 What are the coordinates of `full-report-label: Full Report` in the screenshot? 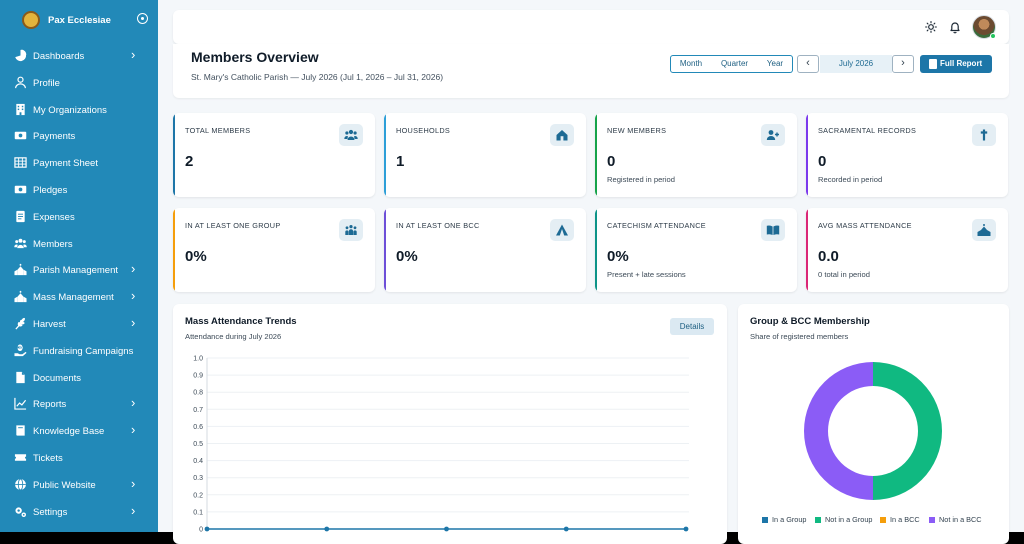 It's located at (961, 63).